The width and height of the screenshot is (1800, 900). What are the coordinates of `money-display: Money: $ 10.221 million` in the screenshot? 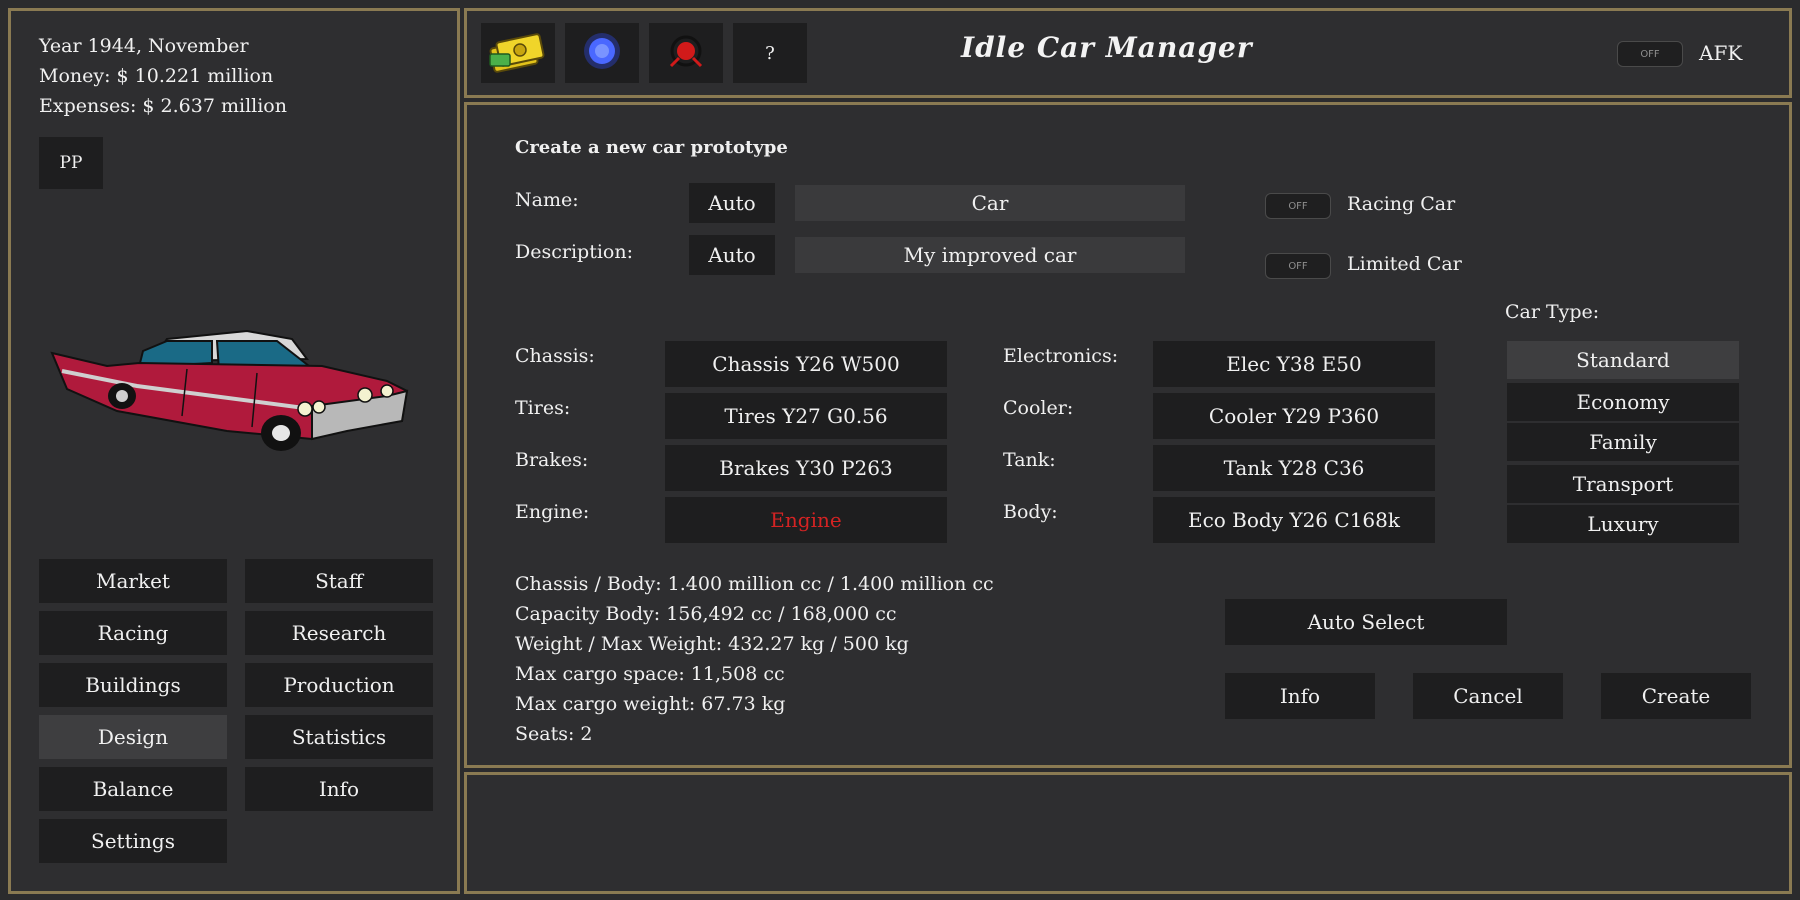 It's located at (156, 76).